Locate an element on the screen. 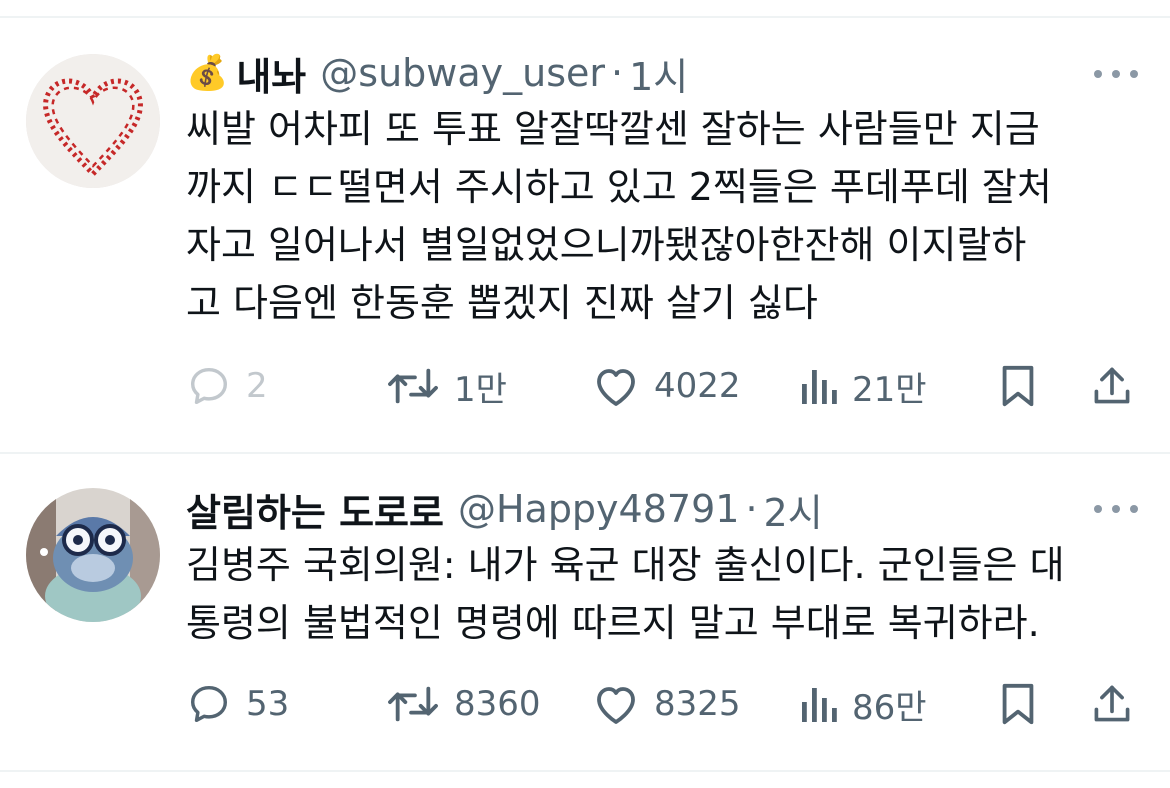 This screenshot has width=1170, height=788. reply-count: 53 is located at coordinates (268, 704).